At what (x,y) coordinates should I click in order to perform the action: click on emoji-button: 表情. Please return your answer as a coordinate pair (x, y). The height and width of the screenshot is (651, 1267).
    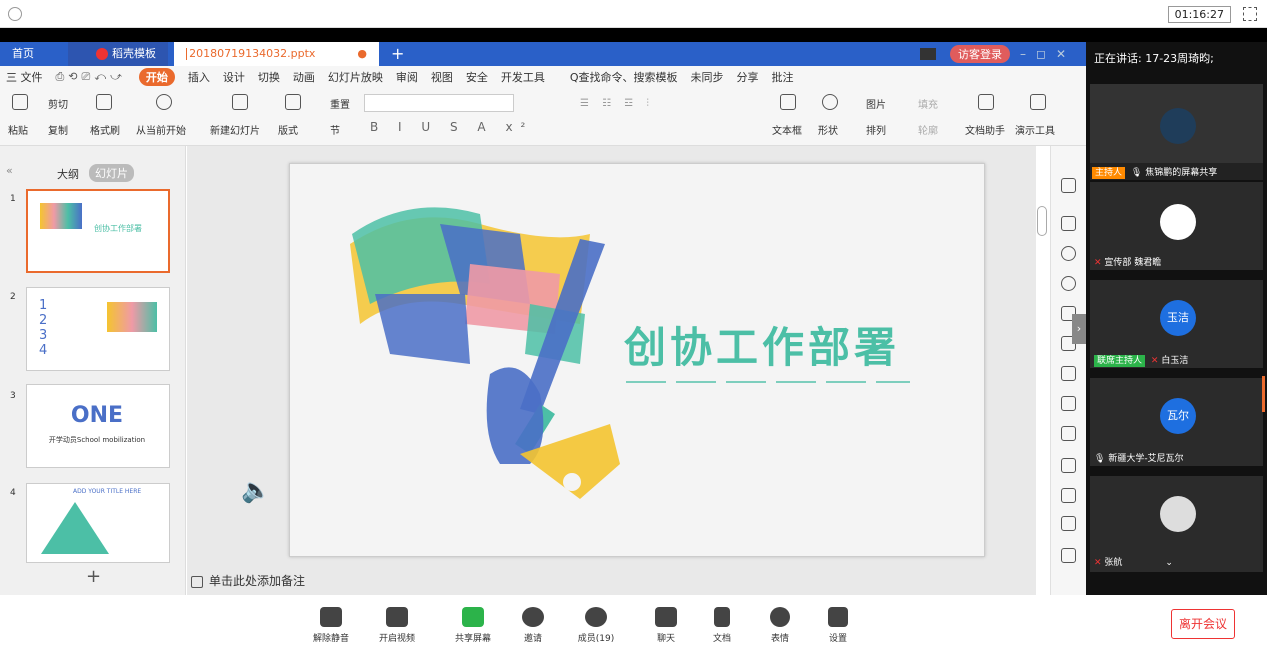
    Looking at the image, I should click on (780, 619).